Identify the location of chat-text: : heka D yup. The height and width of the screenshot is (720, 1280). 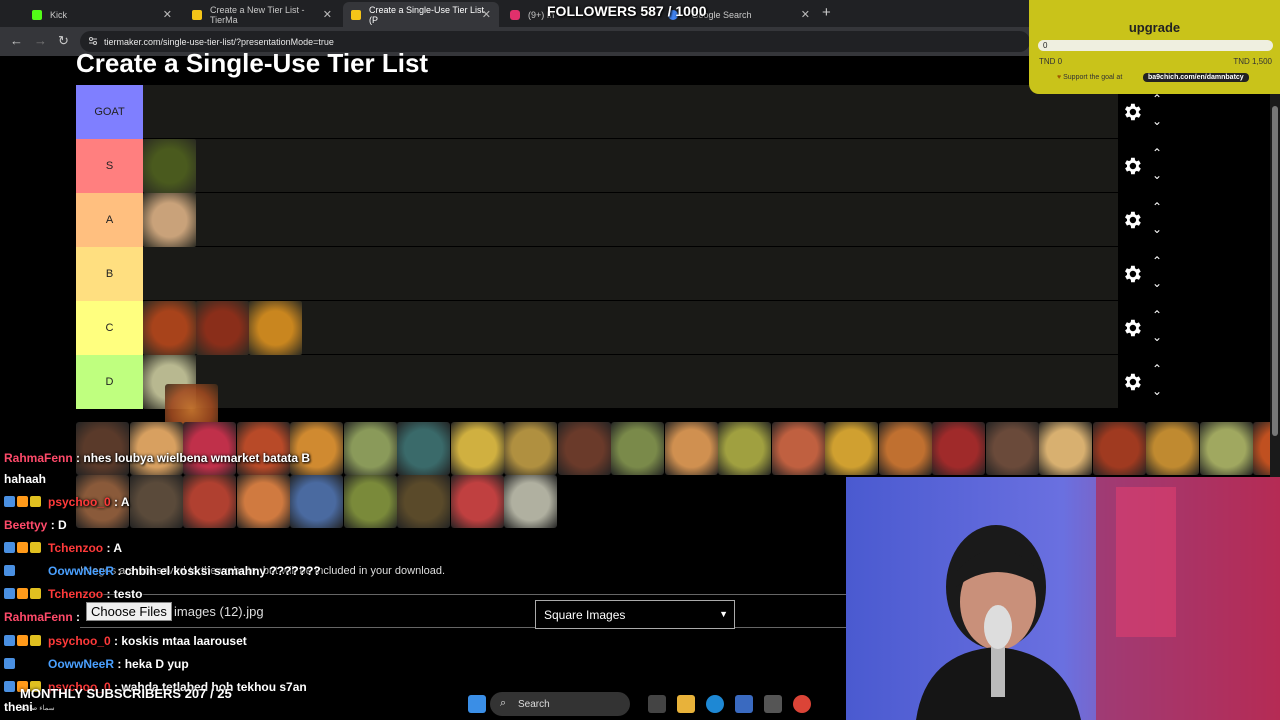
(153, 664).